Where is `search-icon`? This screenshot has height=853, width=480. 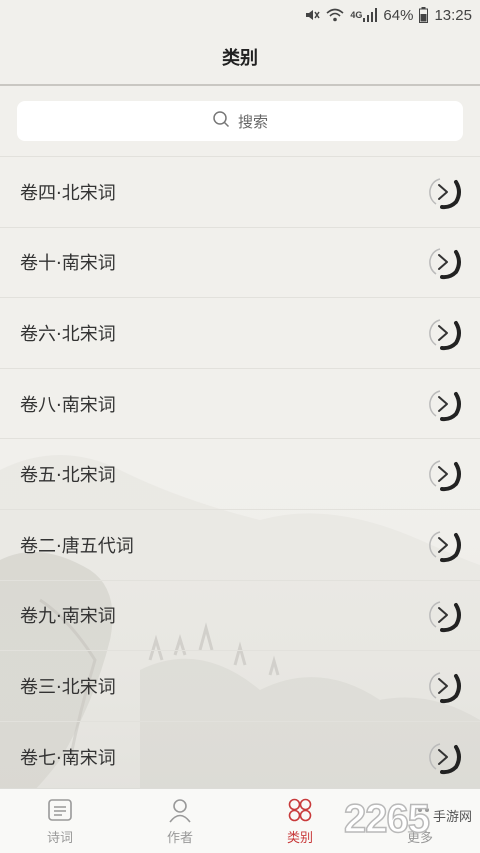
search-icon is located at coordinates (221, 121).